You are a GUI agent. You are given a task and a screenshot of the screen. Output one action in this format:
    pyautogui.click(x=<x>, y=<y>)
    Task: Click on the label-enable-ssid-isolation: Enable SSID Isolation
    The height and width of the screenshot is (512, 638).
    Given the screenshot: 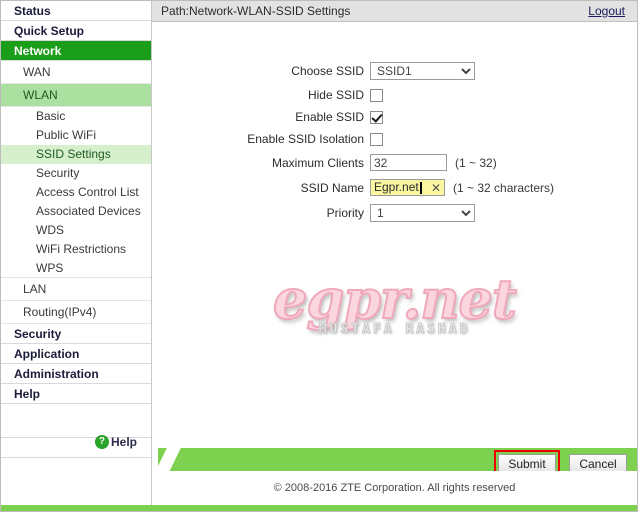 What is the action you would take?
    pyautogui.click(x=305, y=139)
    